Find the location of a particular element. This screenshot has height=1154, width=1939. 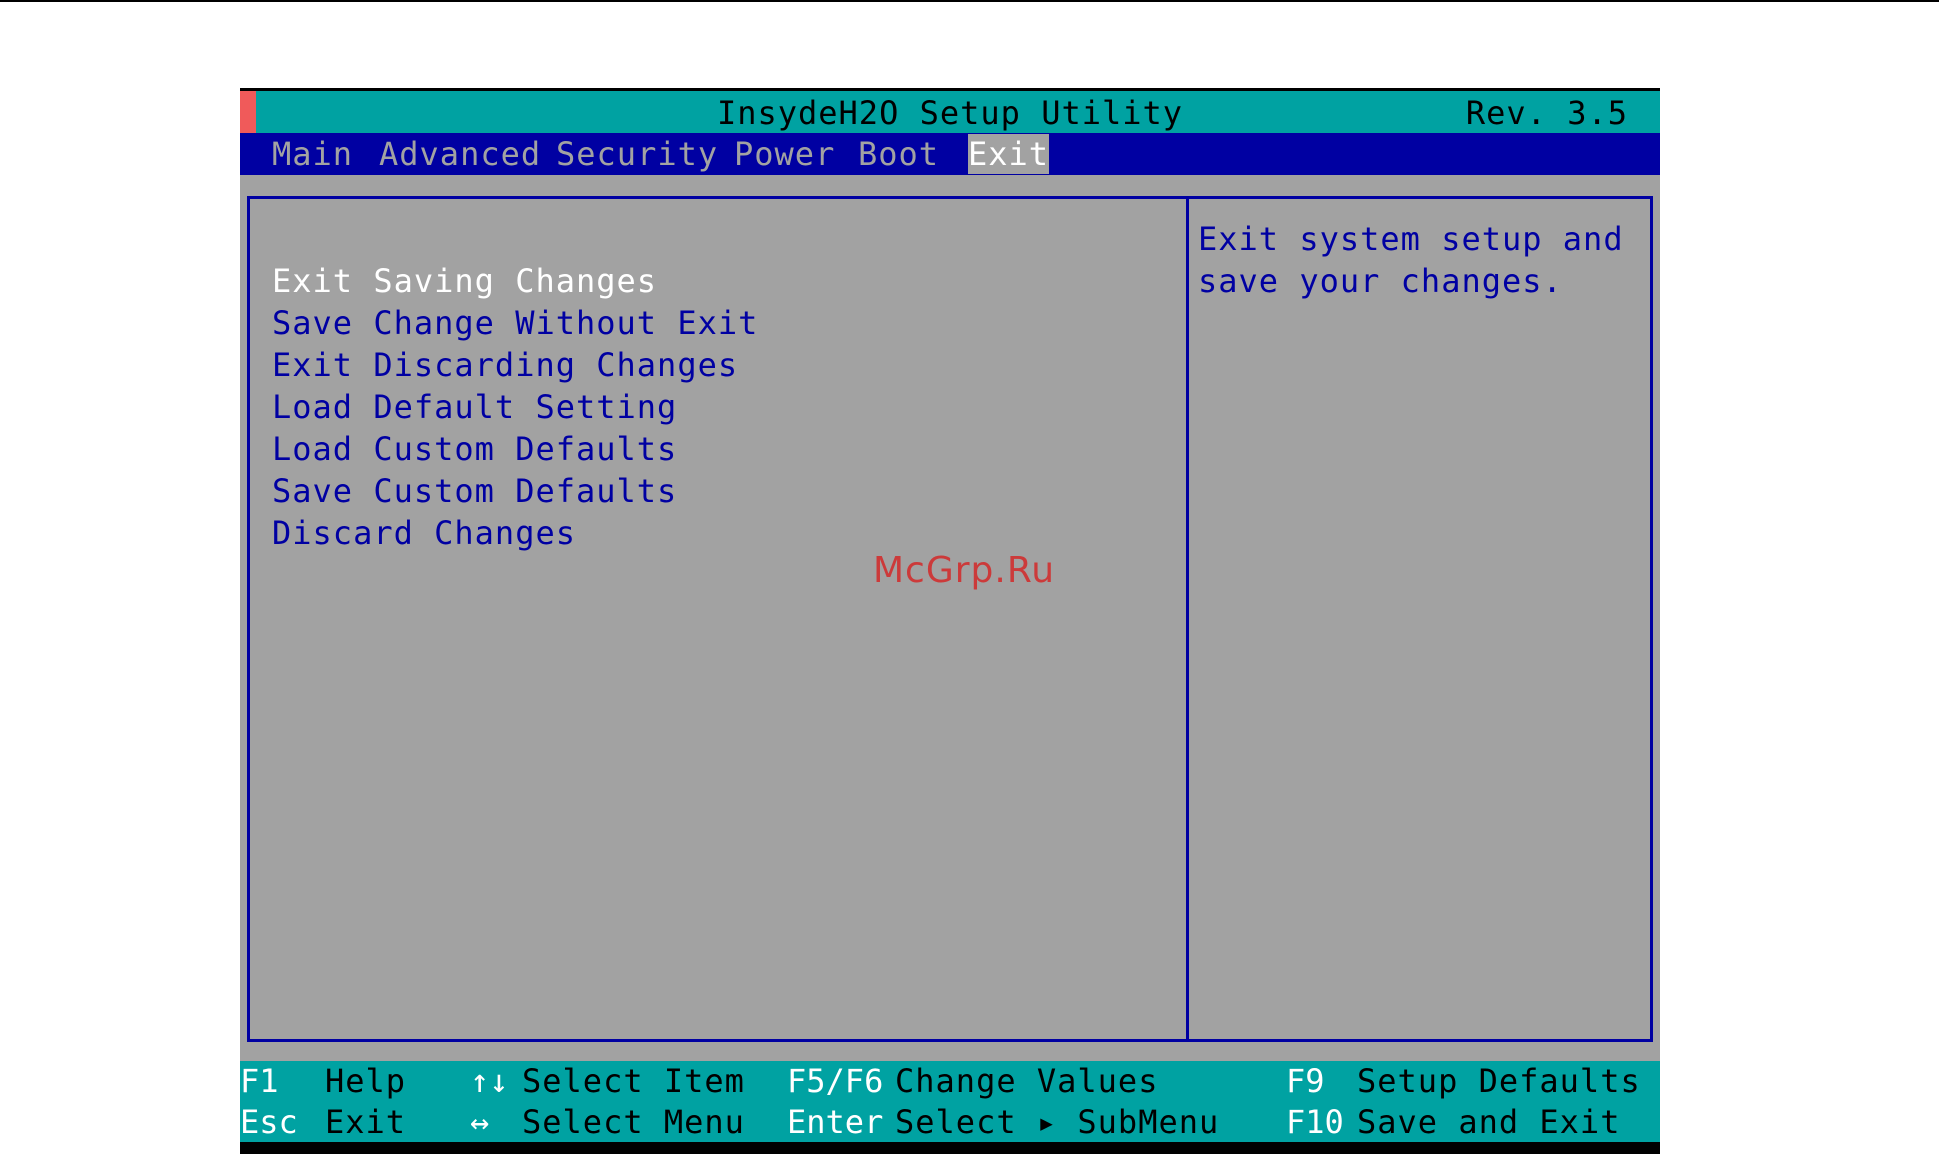

save-and-exit-desc: Save and Exit is located at coordinates (1489, 1122).